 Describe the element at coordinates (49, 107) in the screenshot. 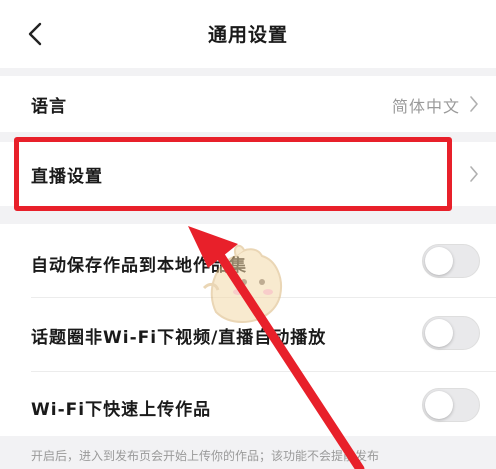

I see `language-label: 语言` at that location.